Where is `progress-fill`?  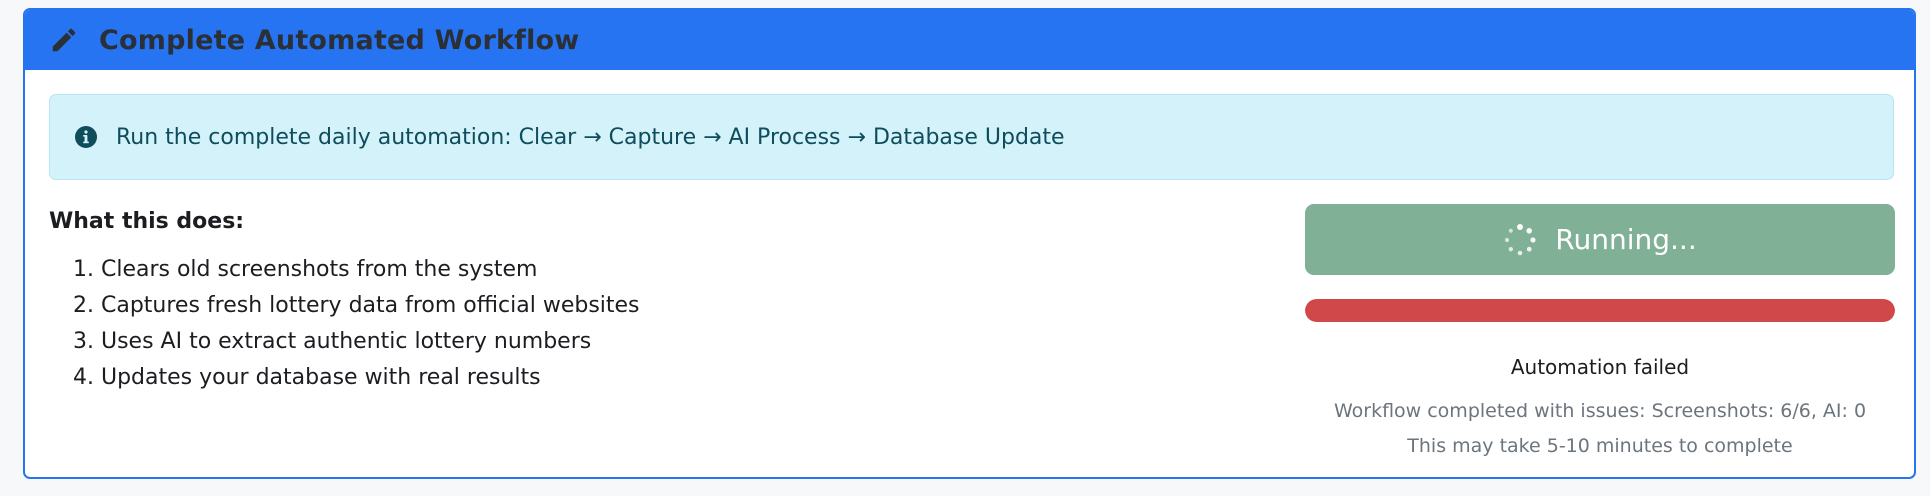
progress-fill is located at coordinates (1600, 310).